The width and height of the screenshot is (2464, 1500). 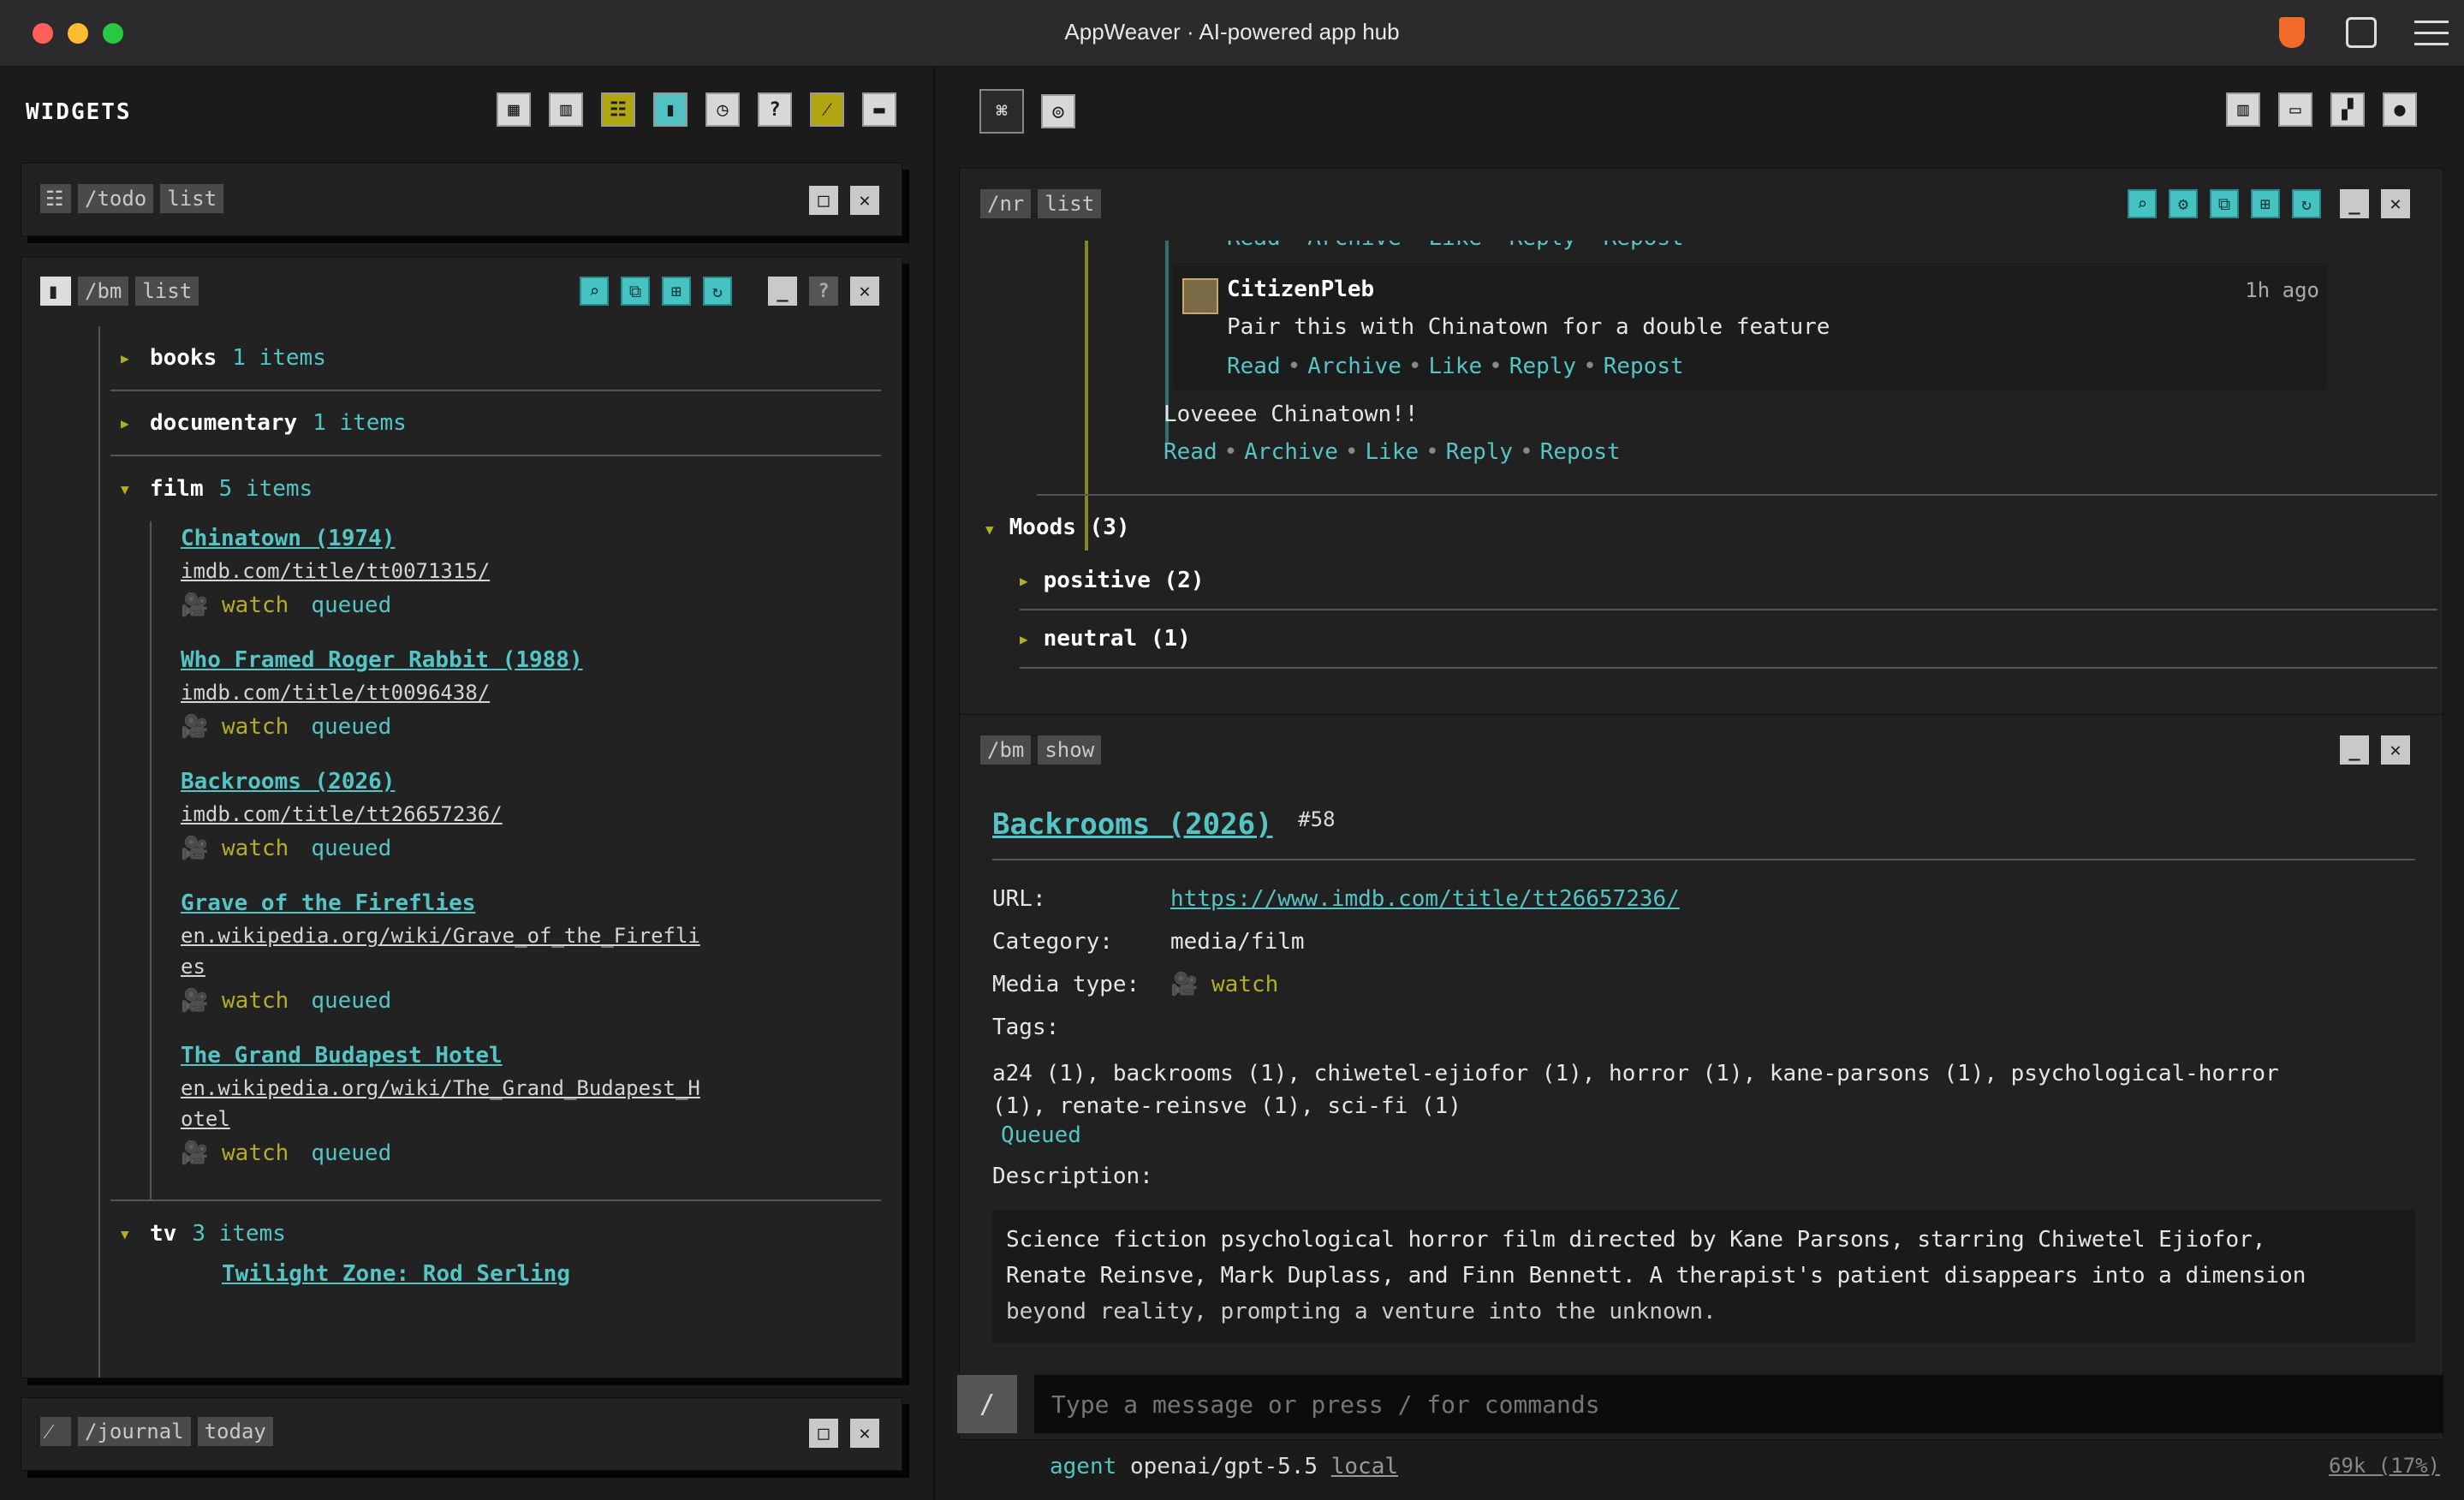 I want to click on bookmark-url: imdb.com/title/tt0071315/, so click(x=335, y=571).